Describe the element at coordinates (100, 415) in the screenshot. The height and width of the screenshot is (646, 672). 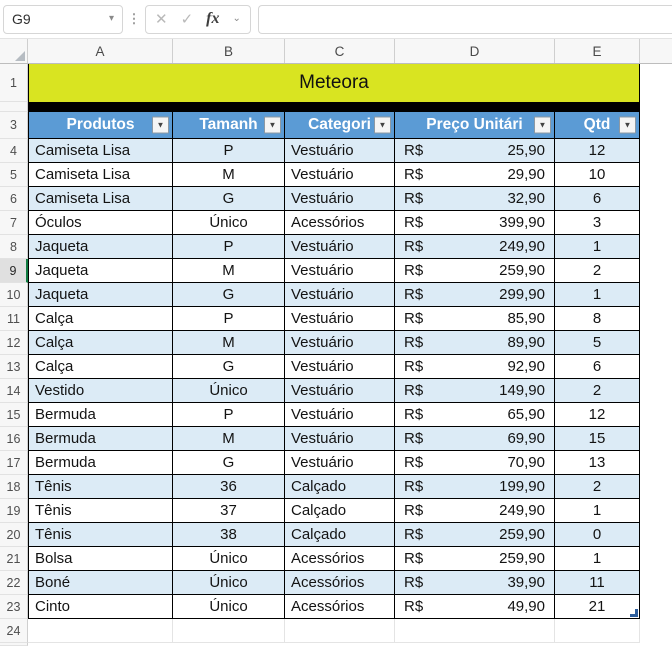
I see `cell-produto: Bermuda` at that location.